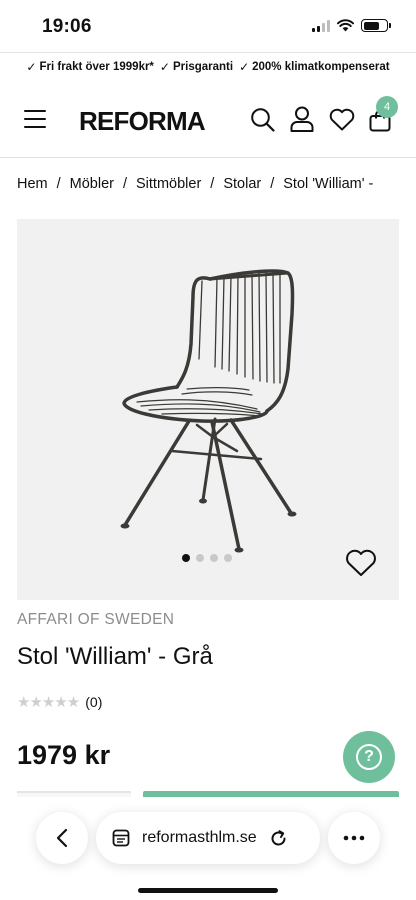  I want to click on help-button: ?, so click(369, 757).